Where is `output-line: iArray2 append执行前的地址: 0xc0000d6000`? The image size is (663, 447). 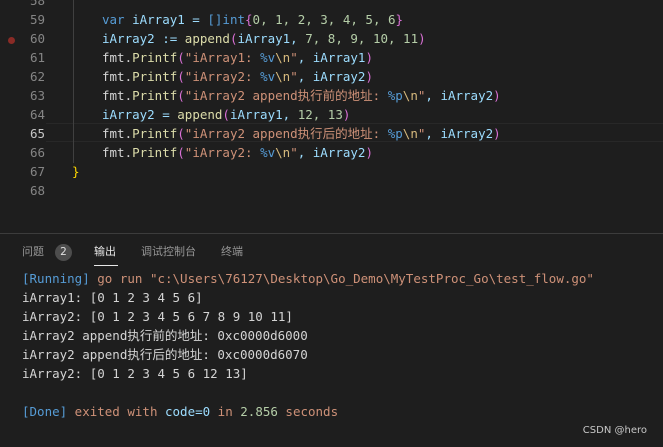 output-line: iArray2 append执行前的地址: 0xc0000d6000 is located at coordinates (165, 335).